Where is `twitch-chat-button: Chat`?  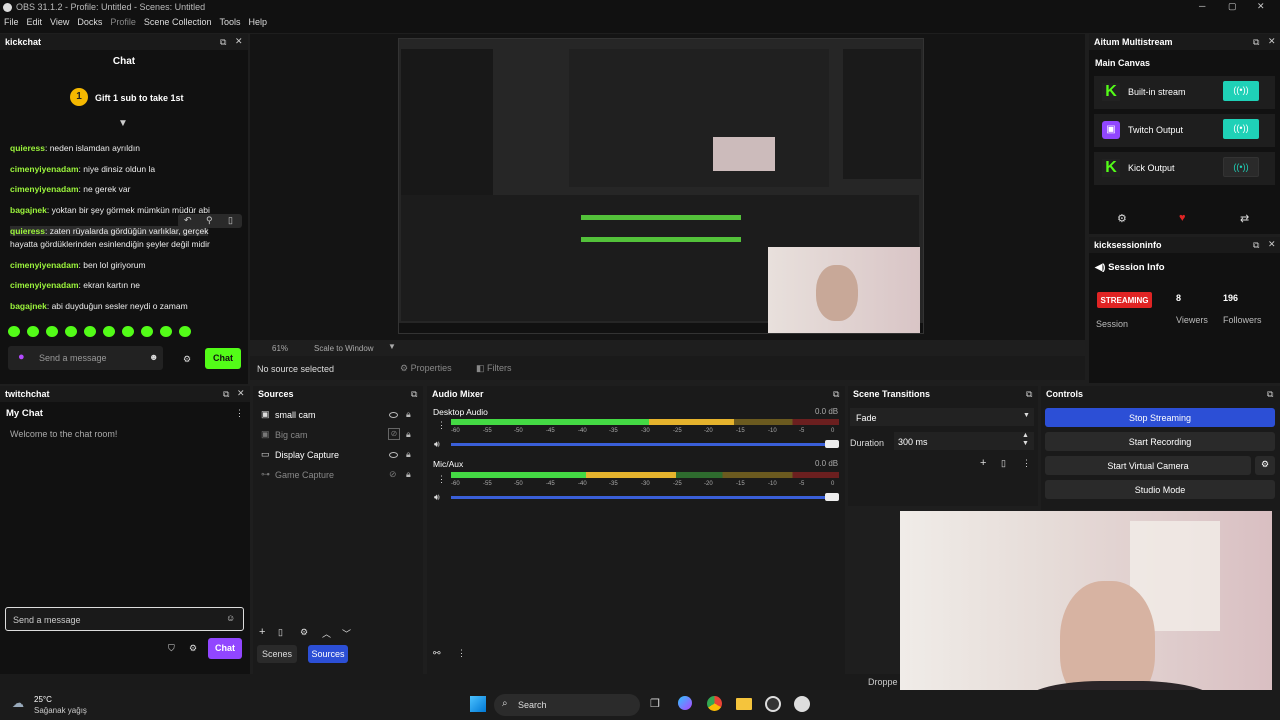 twitch-chat-button: Chat is located at coordinates (225, 648).